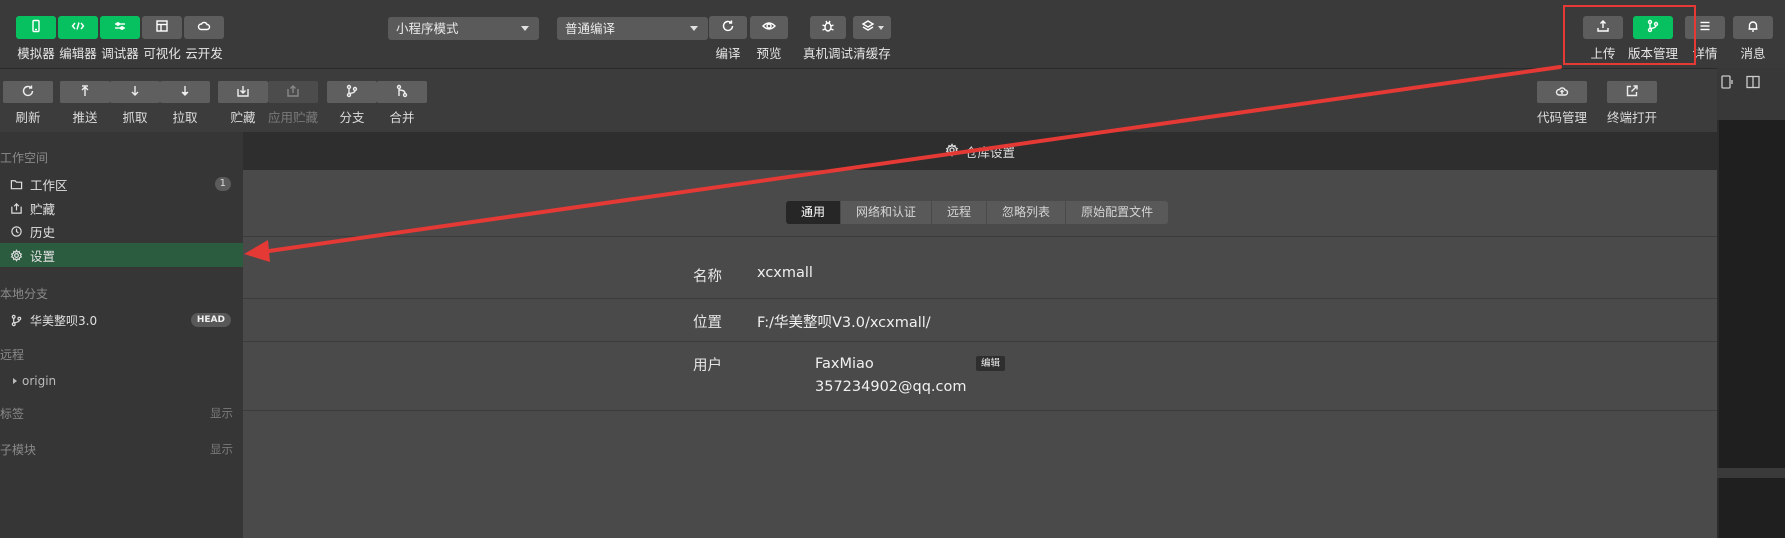  What do you see at coordinates (36, 39) in the screenshot?
I see `simulator-button: 模拟器` at bounding box center [36, 39].